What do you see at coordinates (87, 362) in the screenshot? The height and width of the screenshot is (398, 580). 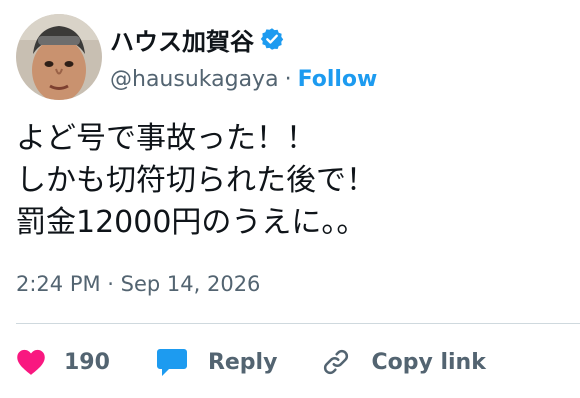 I see `like-count: 190` at bounding box center [87, 362].